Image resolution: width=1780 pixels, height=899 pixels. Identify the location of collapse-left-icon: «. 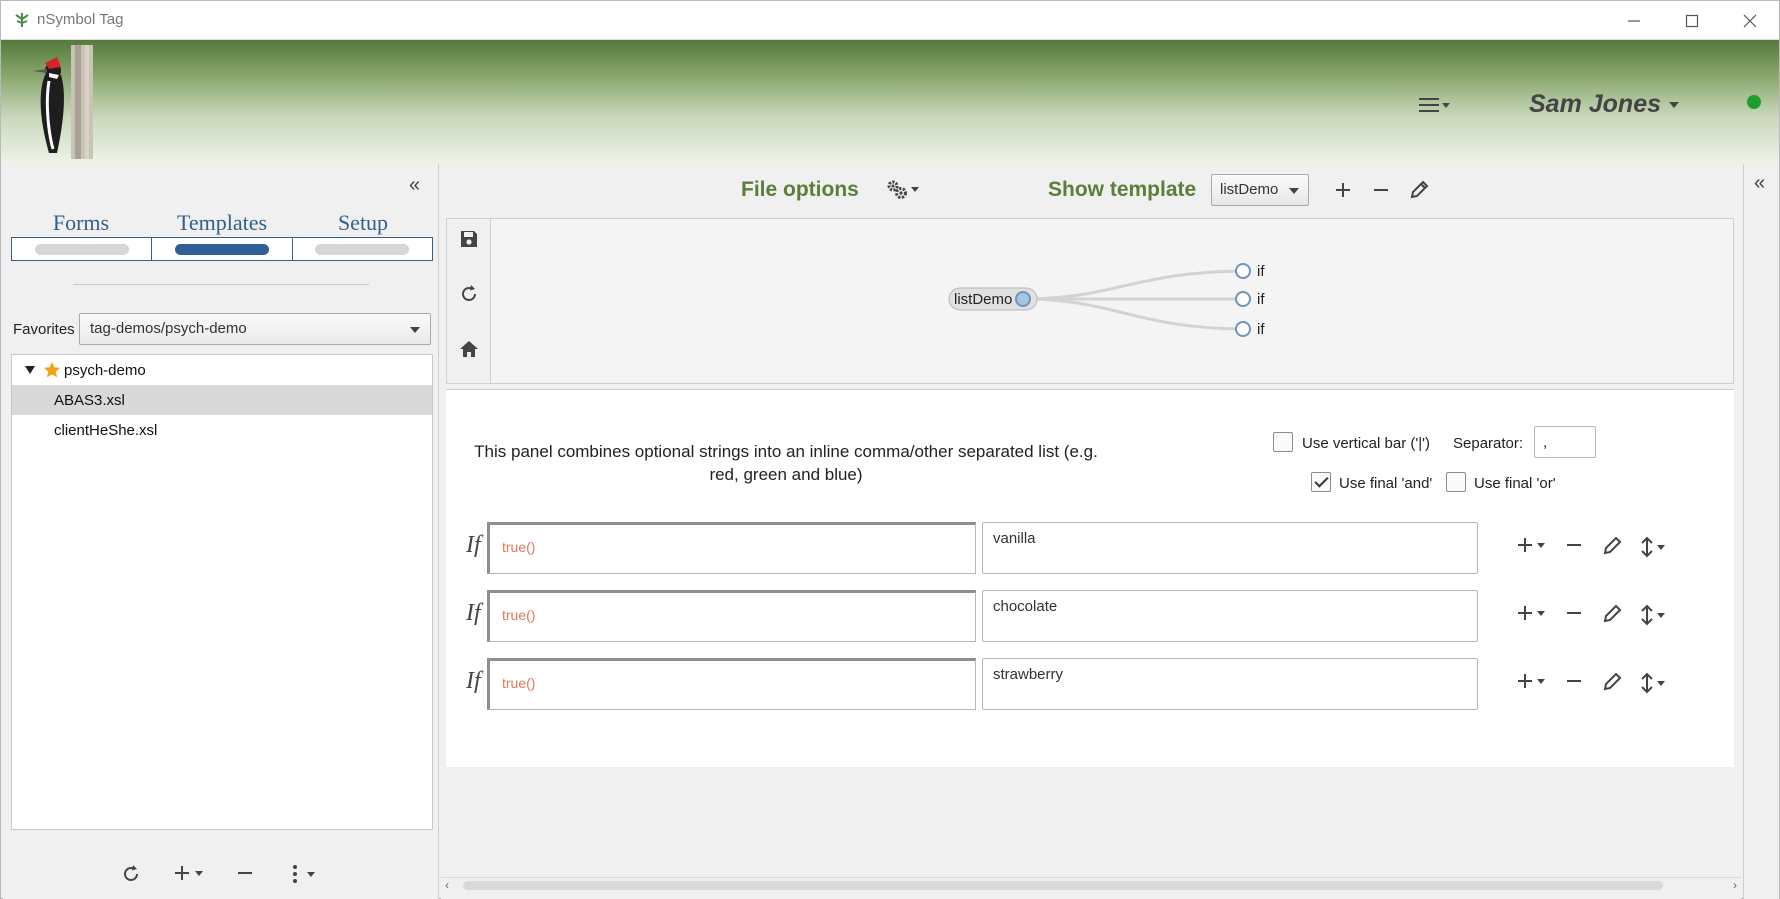
(414, 185).